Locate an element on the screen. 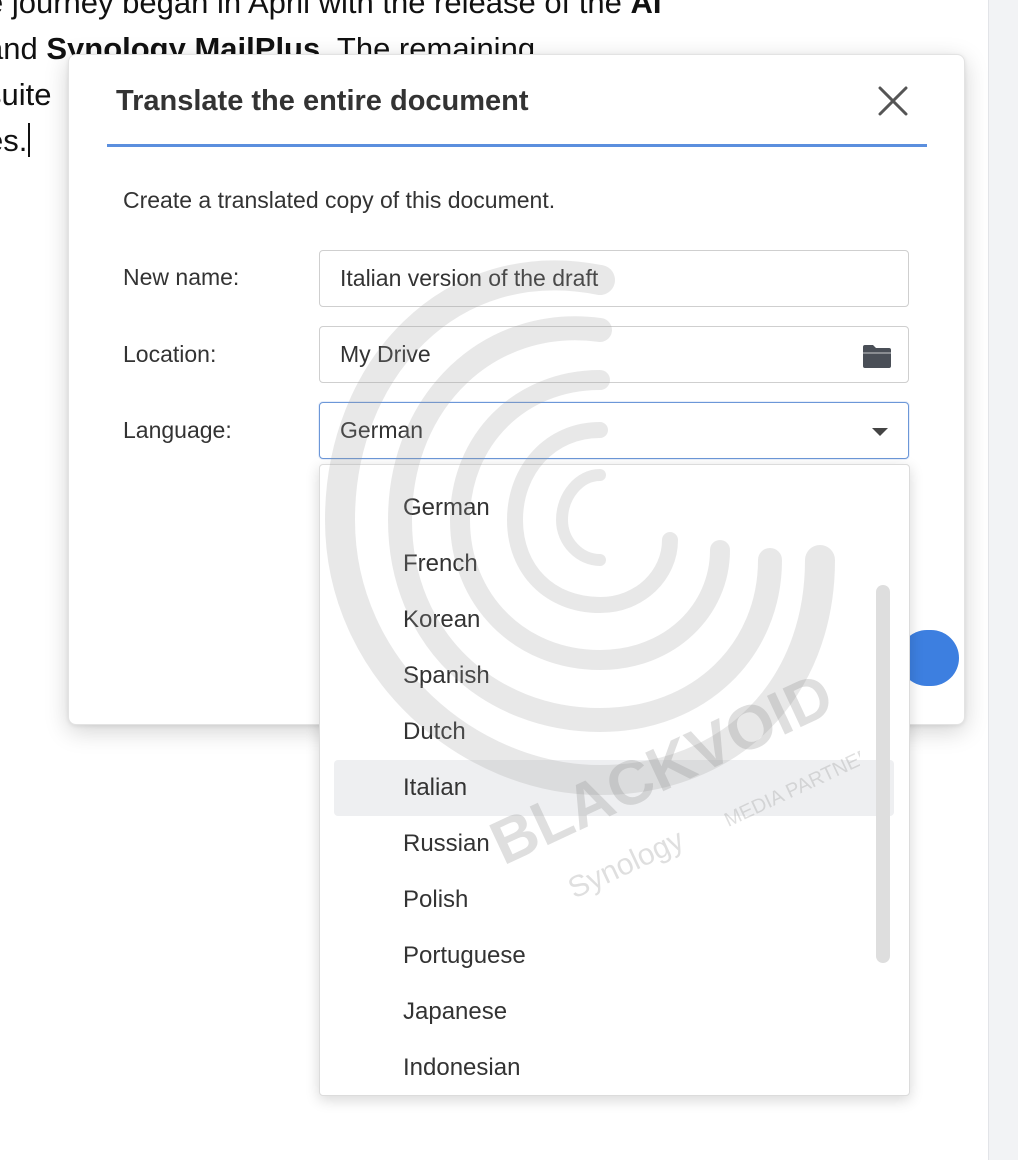  document-text: es. is located at coordinates (14, 140).